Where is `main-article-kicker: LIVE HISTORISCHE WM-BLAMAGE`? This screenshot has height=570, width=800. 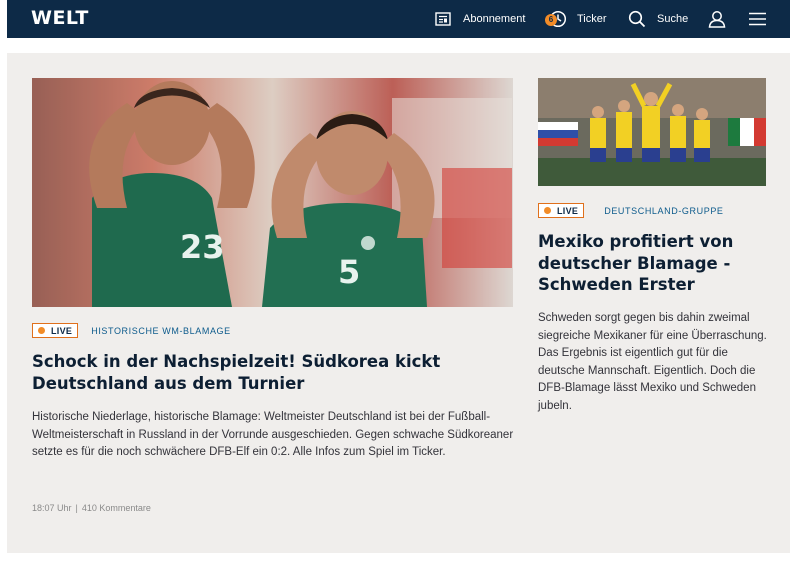 main-article-kicker: LIVE HISTORISCHE WM-BLAMAGE is located at coordinates (131, 330).